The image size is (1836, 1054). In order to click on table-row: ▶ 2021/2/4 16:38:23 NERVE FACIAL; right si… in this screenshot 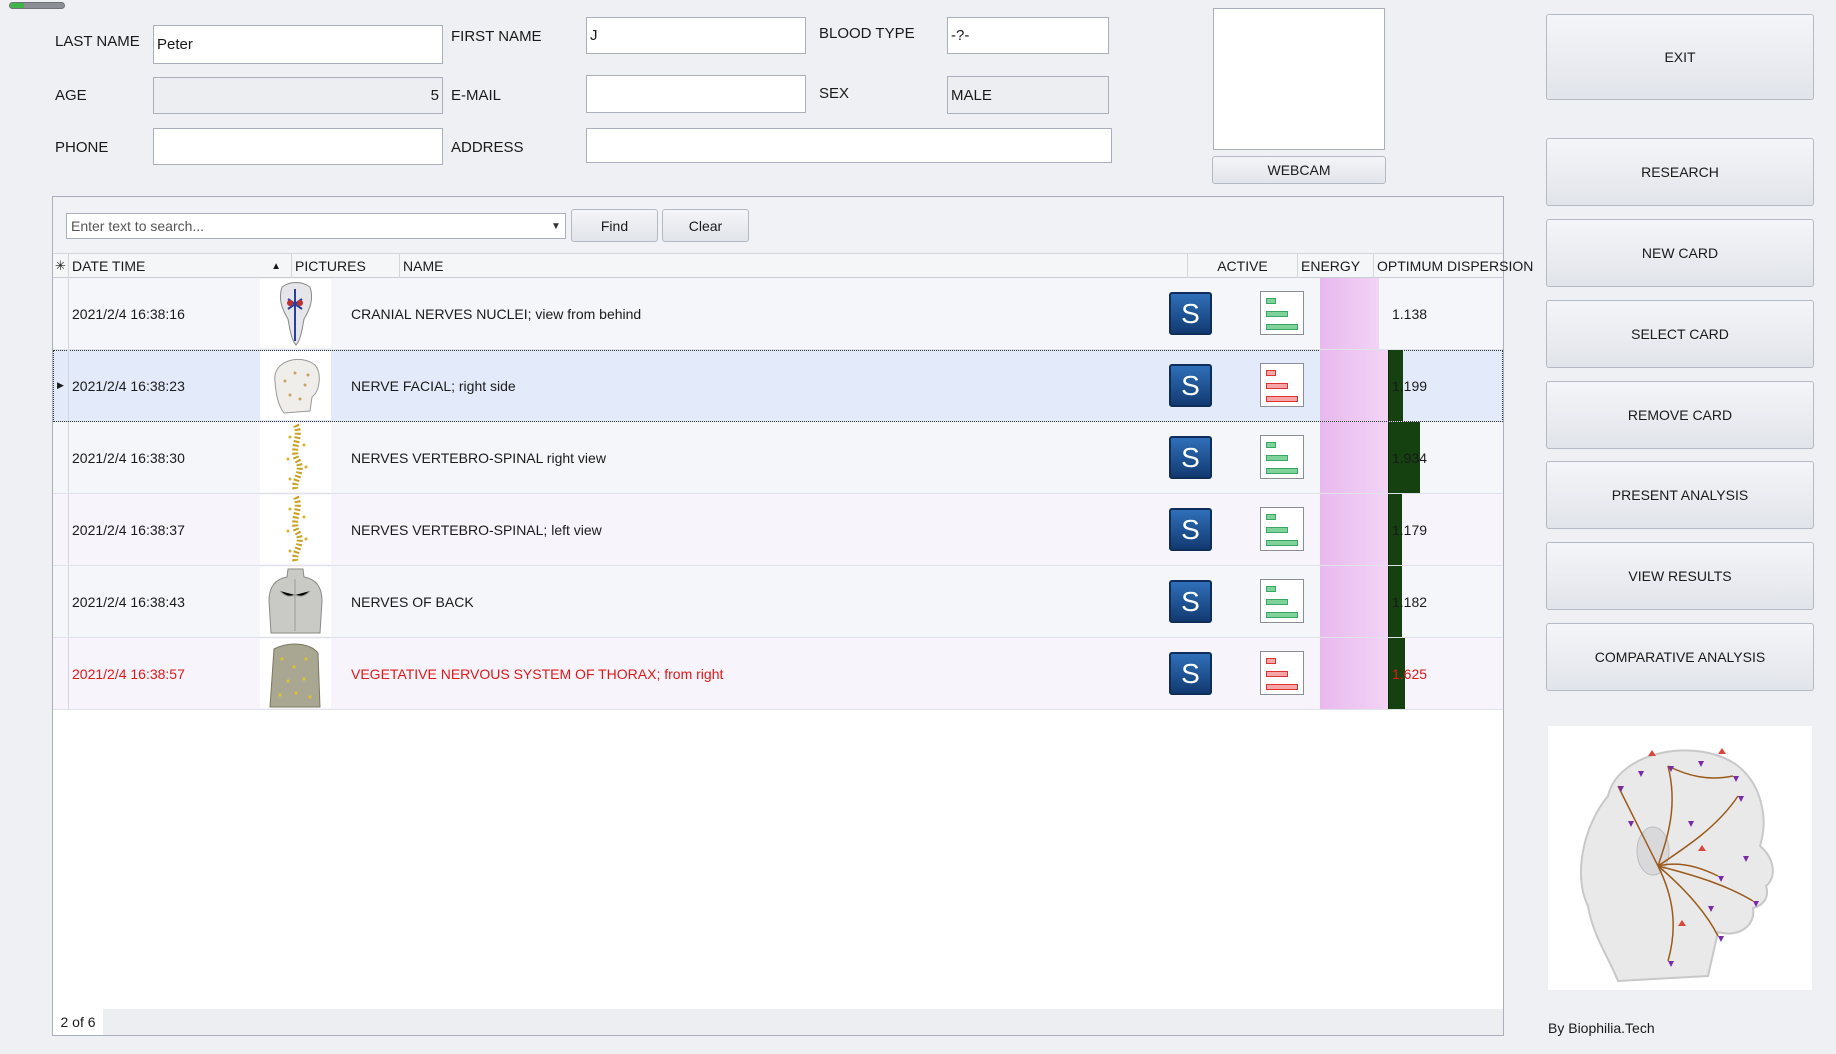, I will do `click(778, 386)`.